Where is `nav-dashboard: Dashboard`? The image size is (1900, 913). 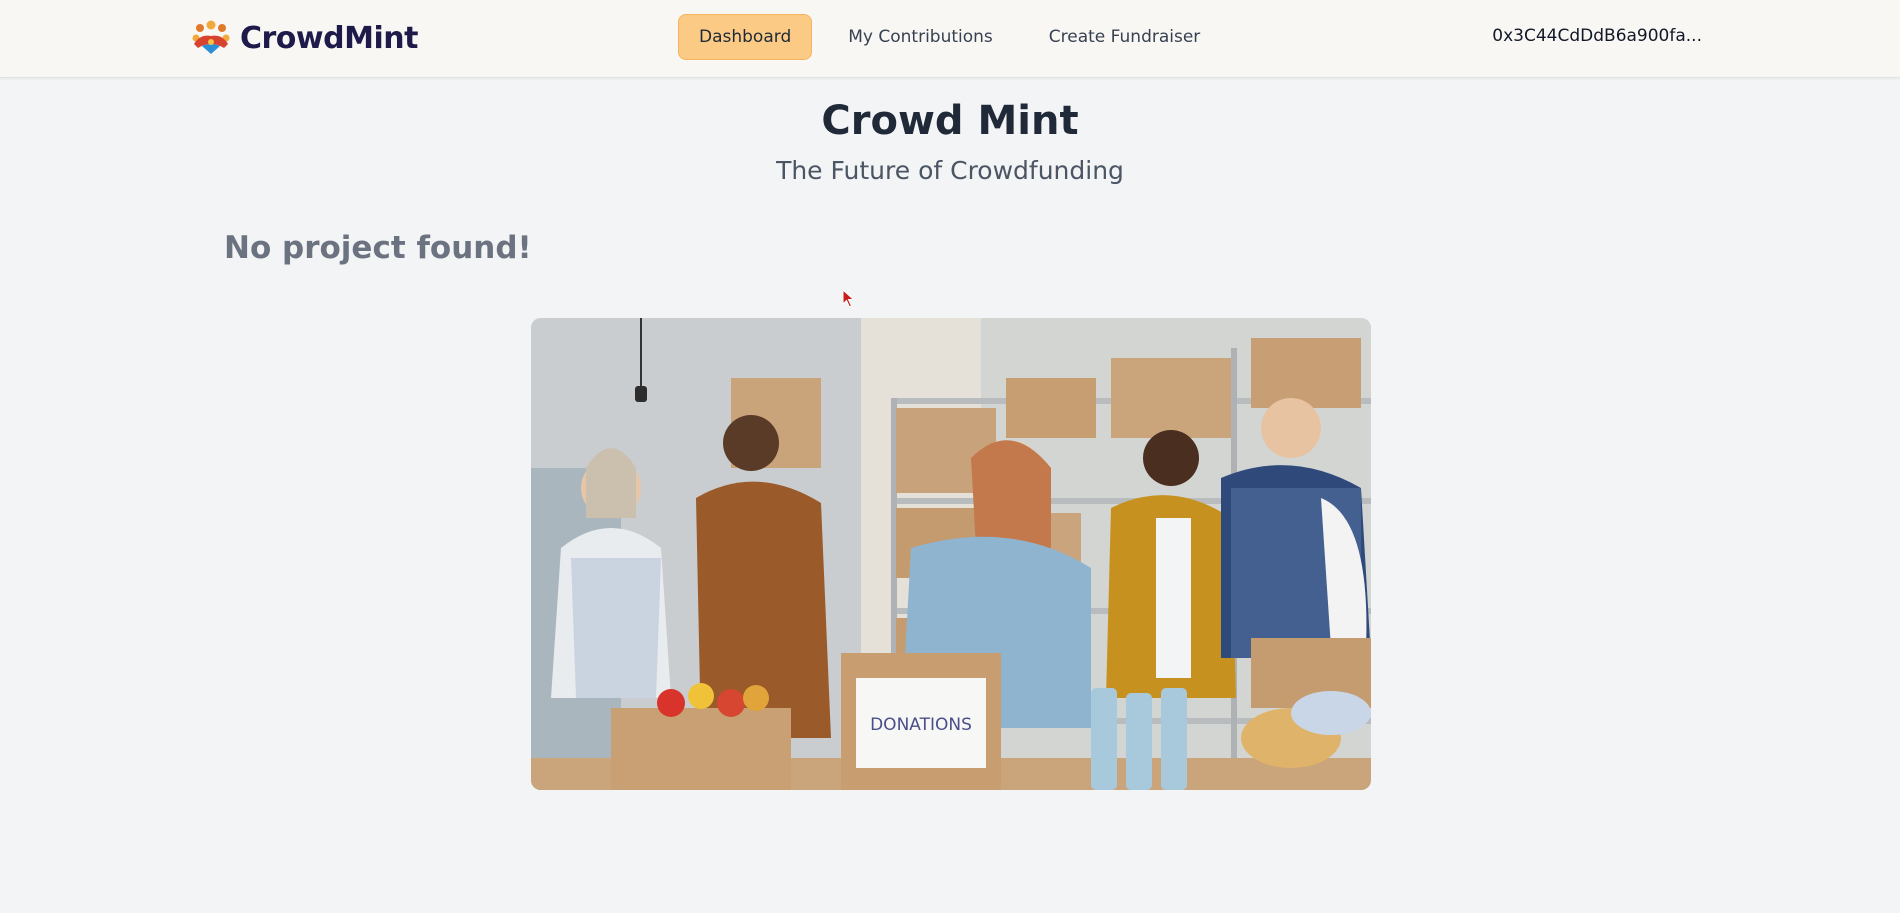
nav-dashboard: Dashboard is located at coordinates (745, 37).